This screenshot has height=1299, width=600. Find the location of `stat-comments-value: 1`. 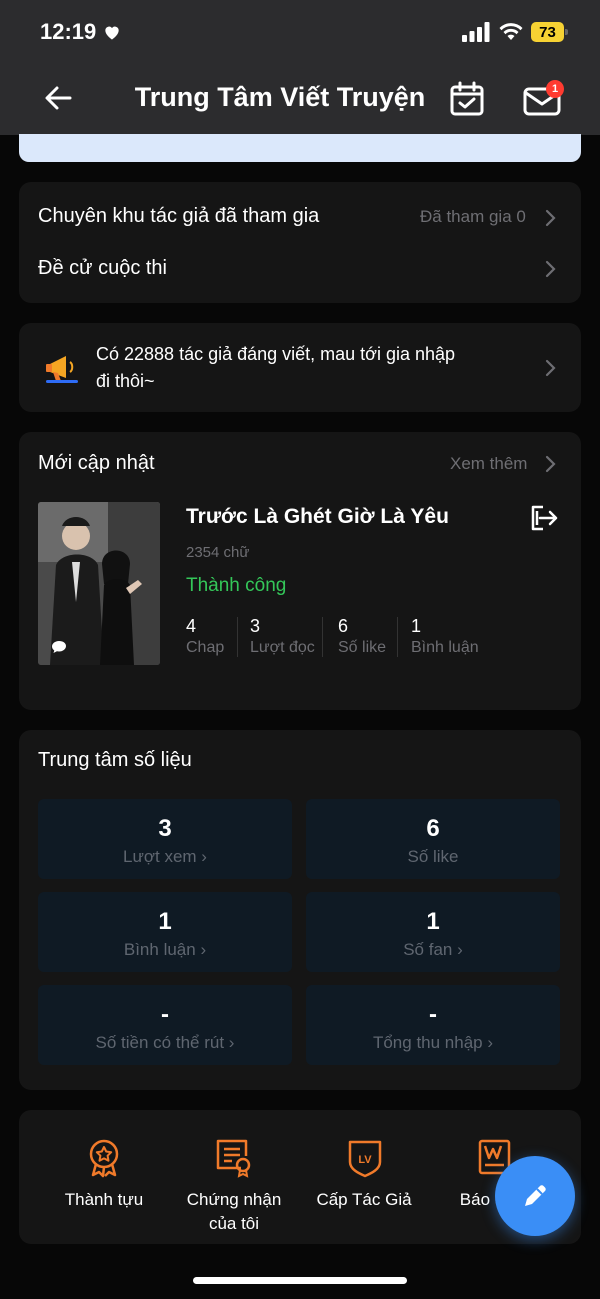

stat-comments-value: 1 is located at coordinates (416, 626).